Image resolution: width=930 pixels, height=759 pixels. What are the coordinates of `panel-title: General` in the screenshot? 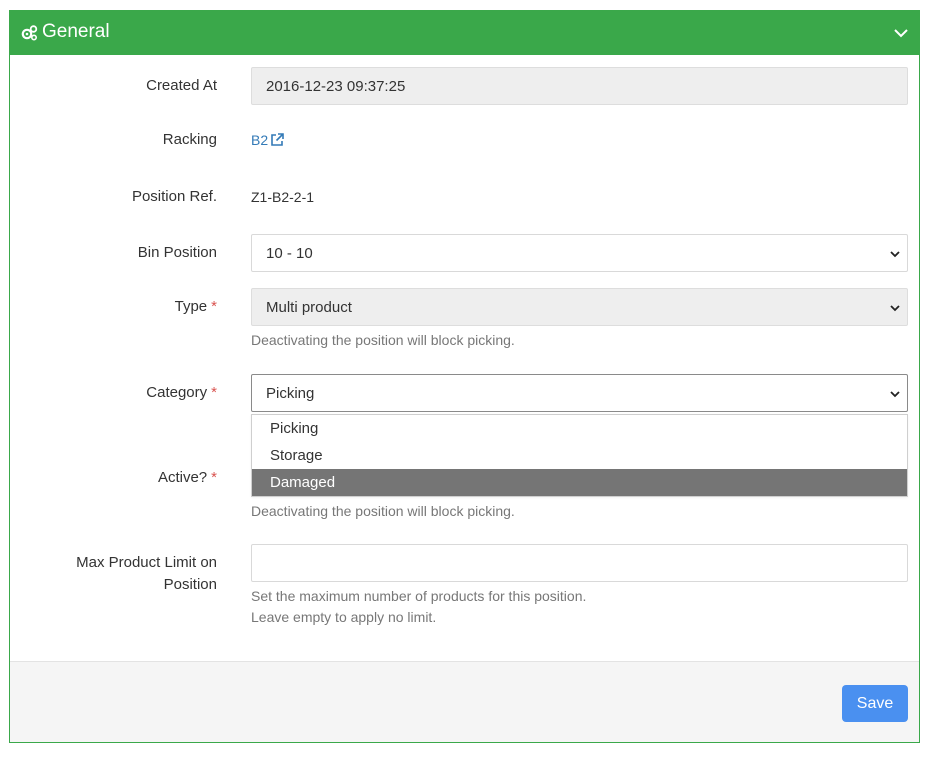 It's located at (76, 31).